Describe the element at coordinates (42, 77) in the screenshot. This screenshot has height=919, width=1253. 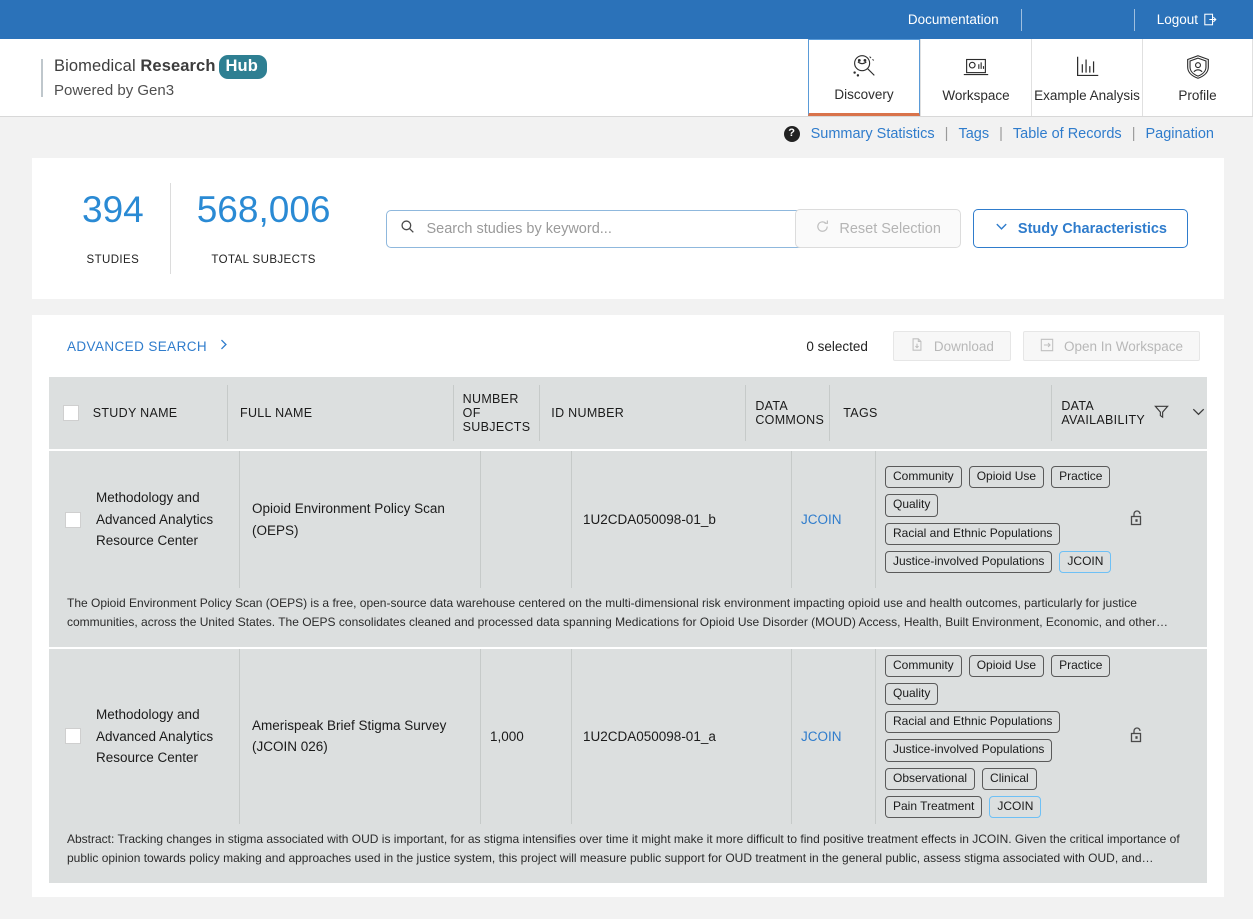
I see `logo-accent-bar` at that location.